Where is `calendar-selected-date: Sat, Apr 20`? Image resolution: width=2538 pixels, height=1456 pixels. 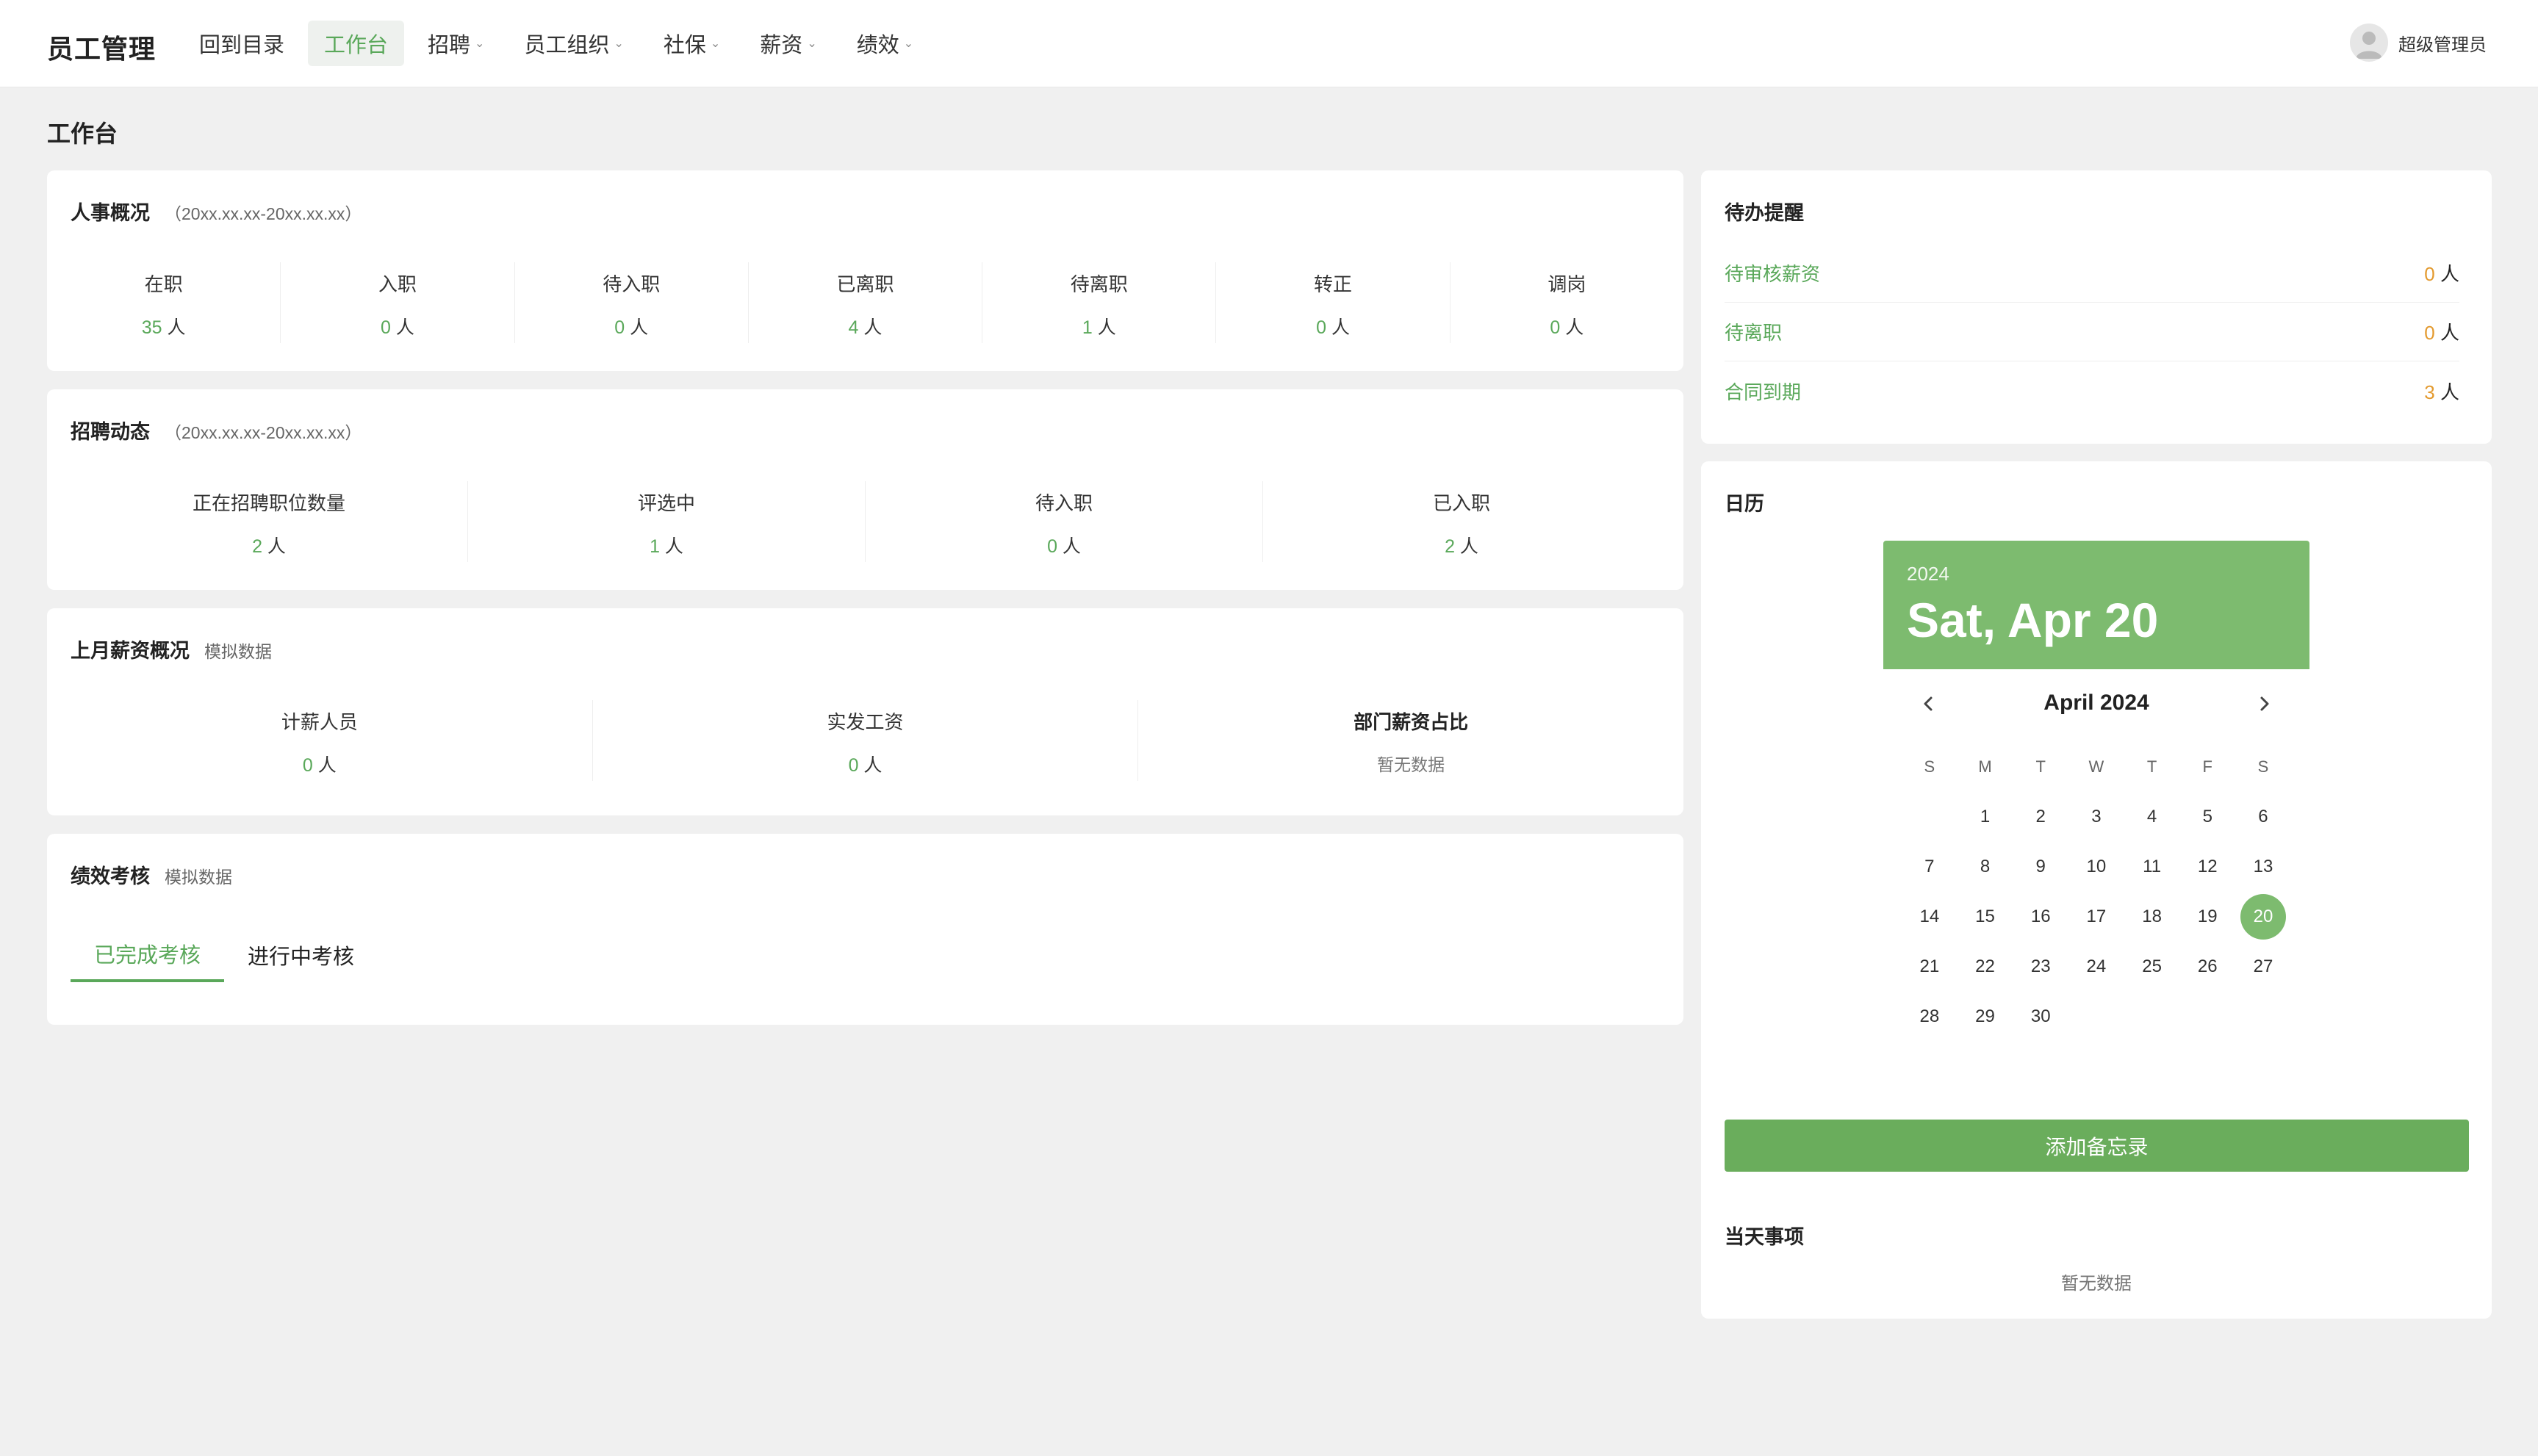 calendar-selected-date: Sat, Apr 20 is located at coordinates (2033, 620).